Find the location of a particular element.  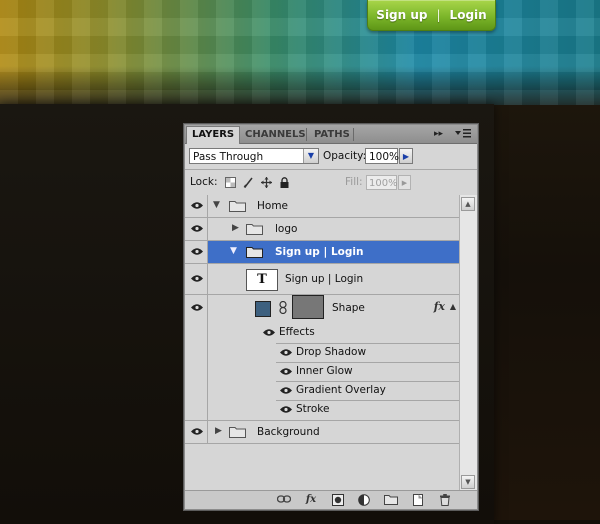

effect-row-inner-glow: Inner Glow is located at coordinates (322, 371).